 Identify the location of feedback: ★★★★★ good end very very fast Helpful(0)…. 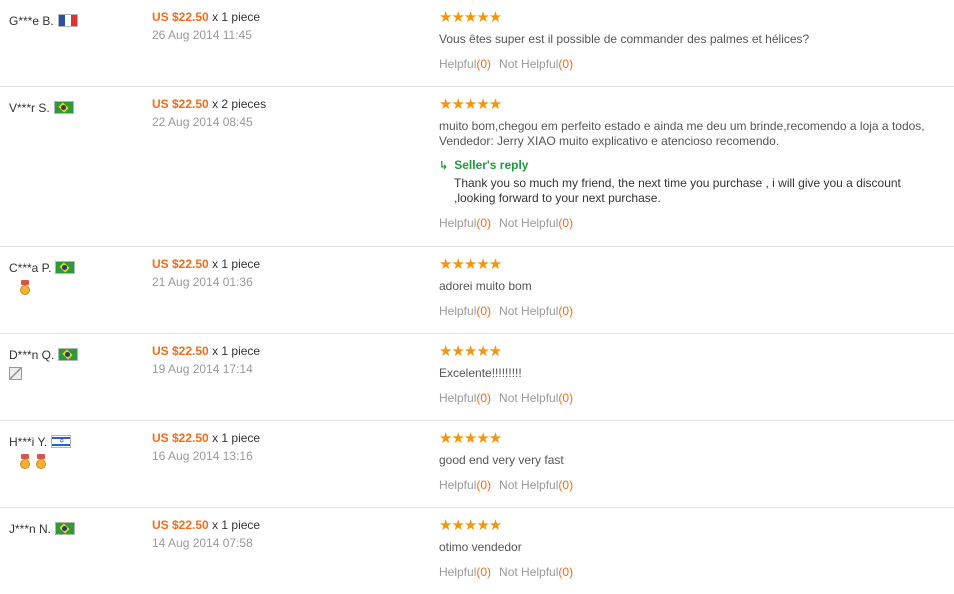
(694, 461).